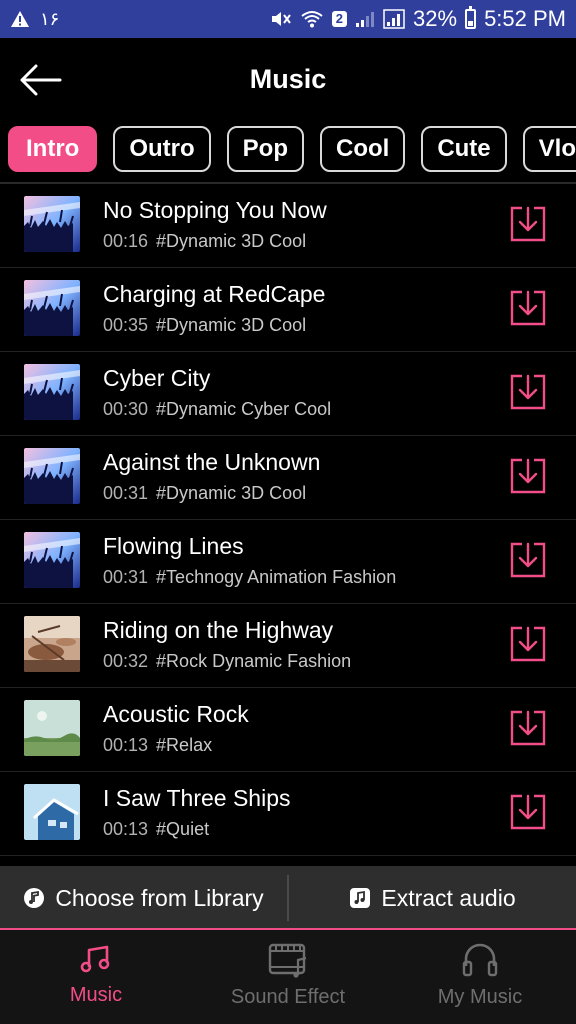  I want to click on track-duration: 00:30, so click(126, 409).